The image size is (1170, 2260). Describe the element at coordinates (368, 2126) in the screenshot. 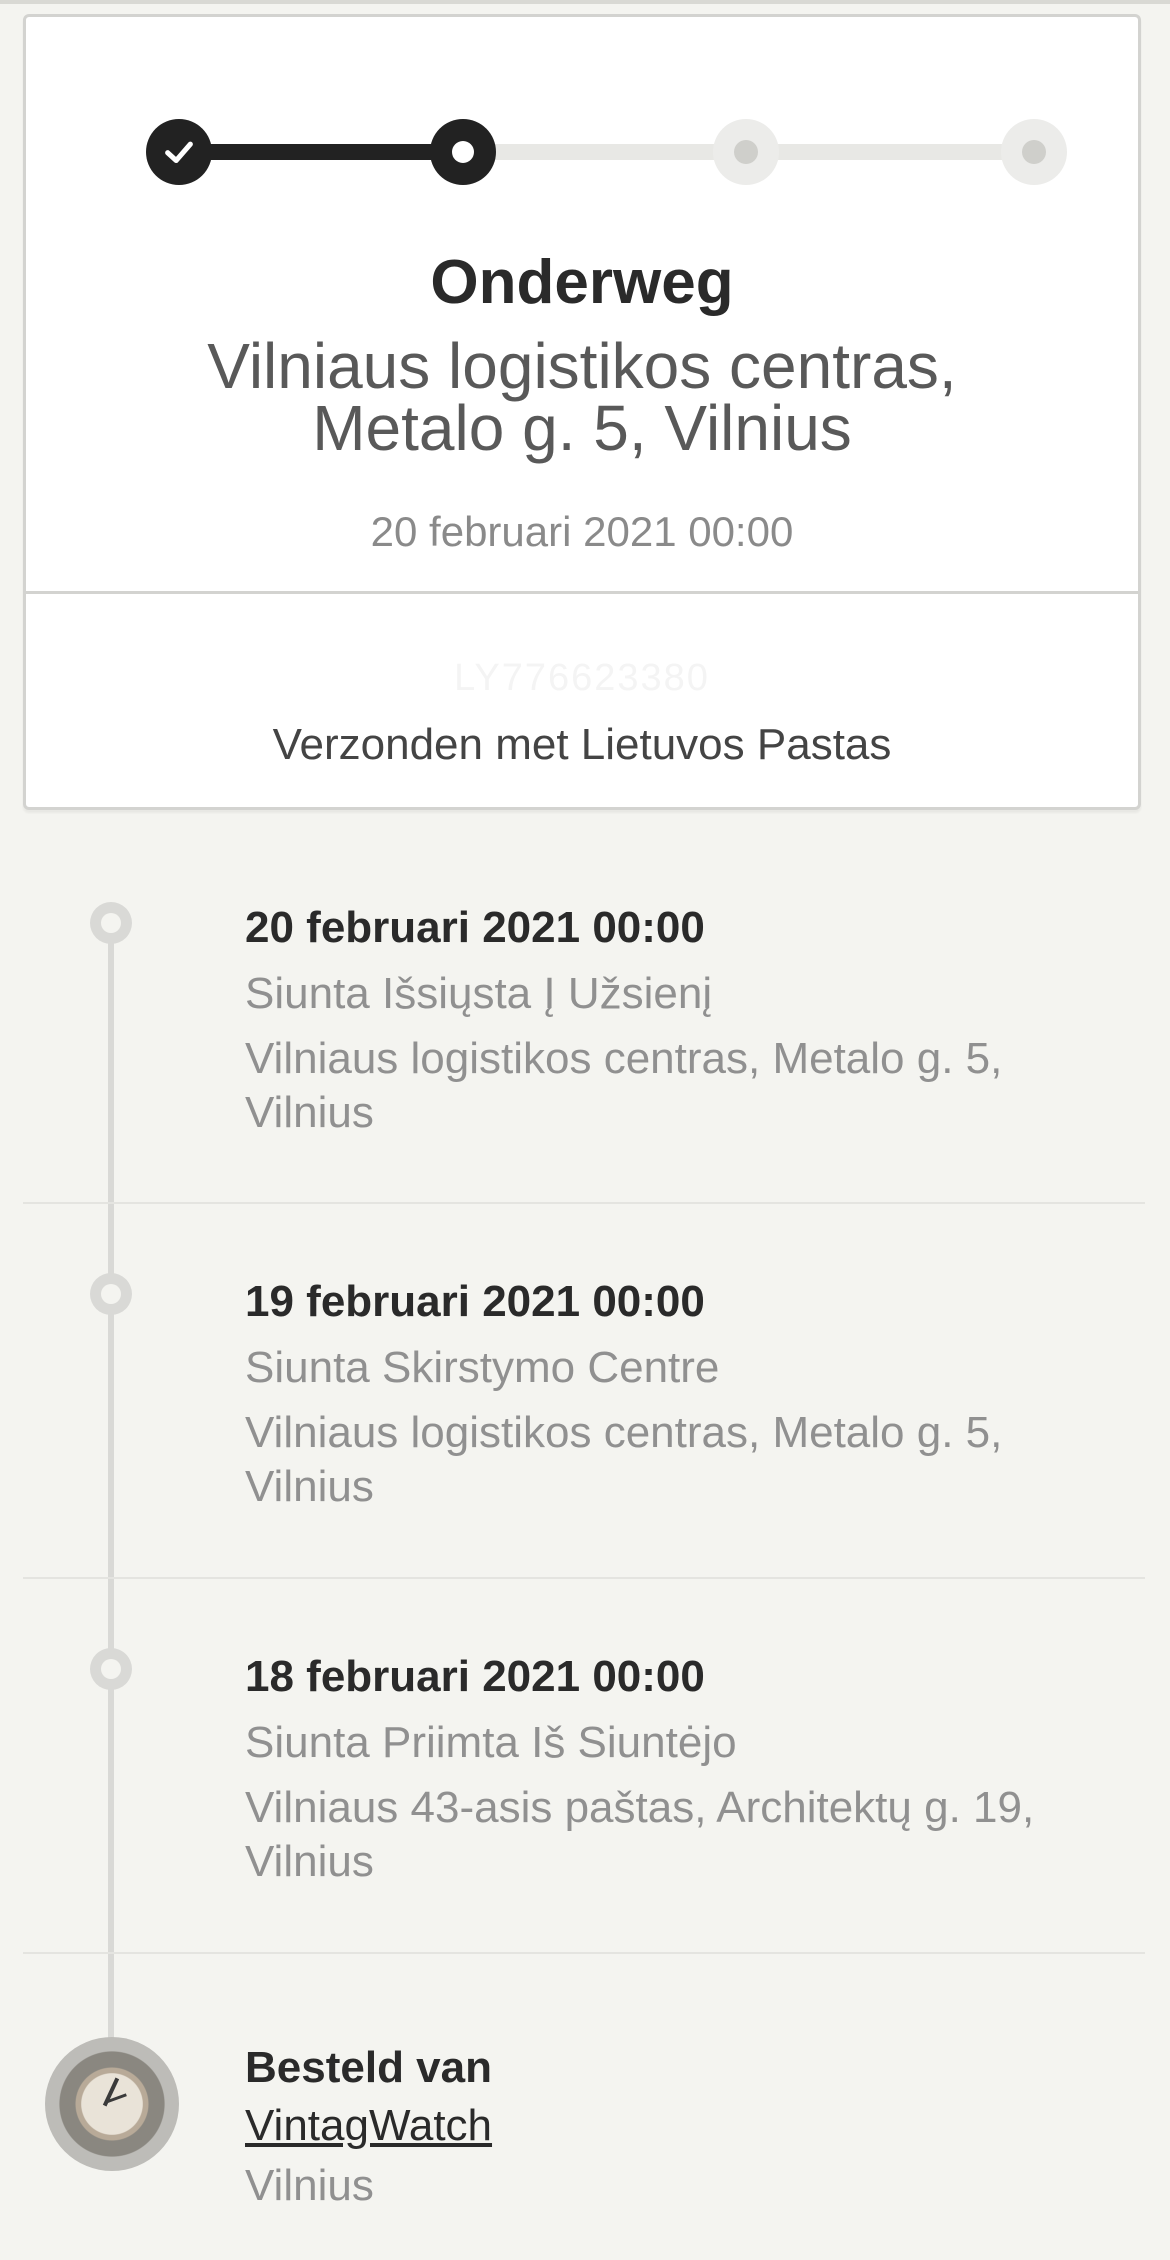

I see `shop-link: VintagWatch` at that location.